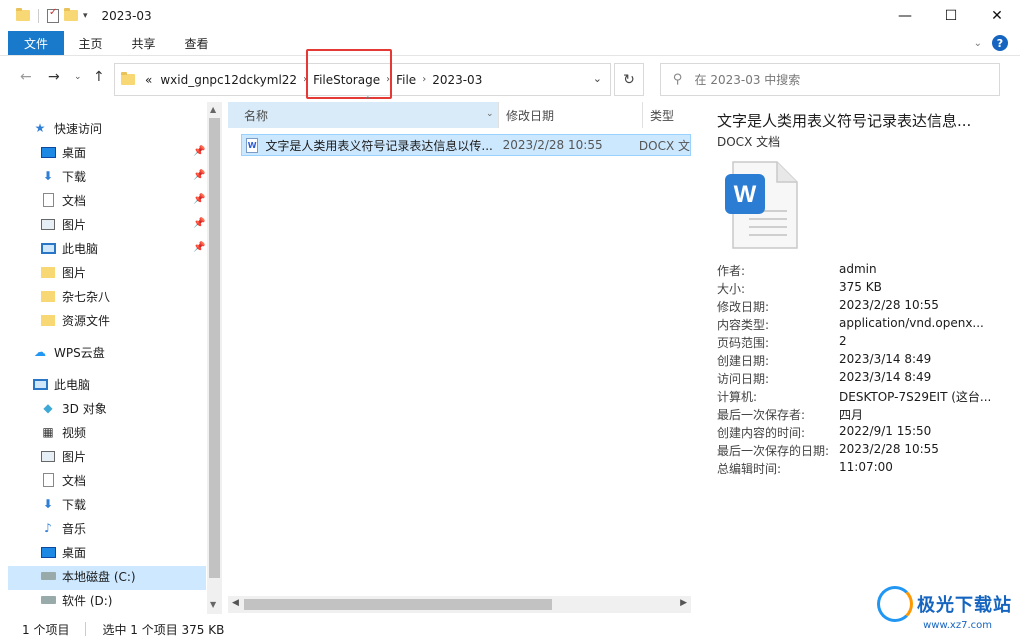 The image size is (1020, 644). I want to click on sidebar-item-desktop: 桌面, so click(63, 152).